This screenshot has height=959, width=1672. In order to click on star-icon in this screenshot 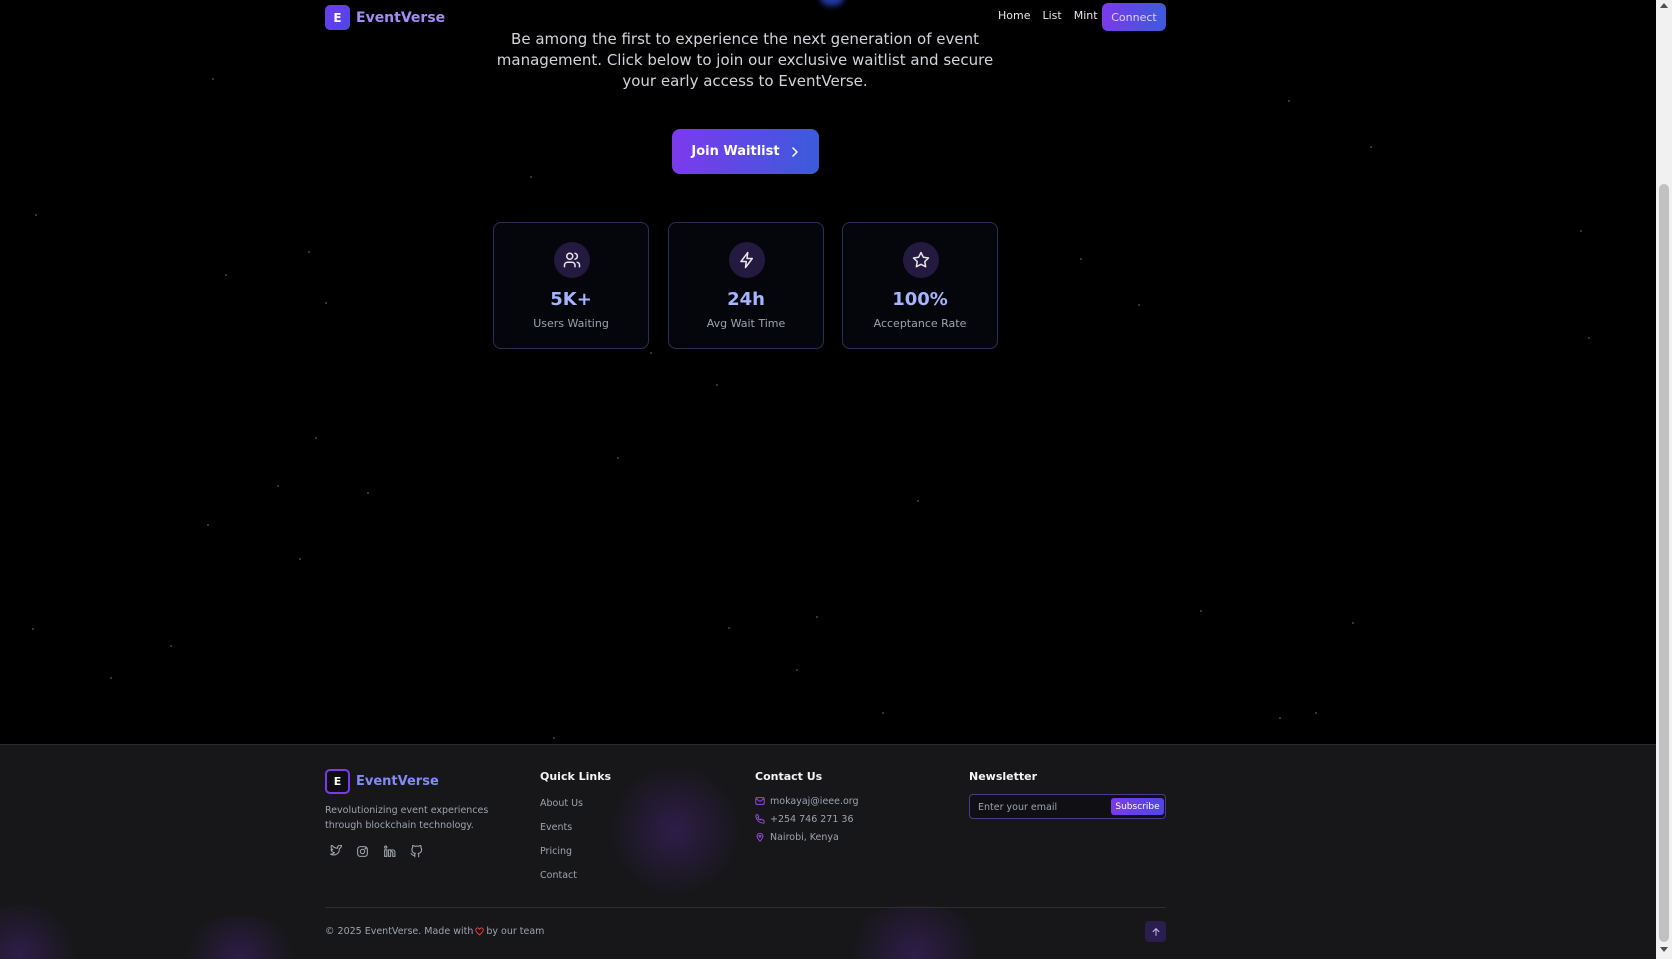, I will do `click(921, 260)`.